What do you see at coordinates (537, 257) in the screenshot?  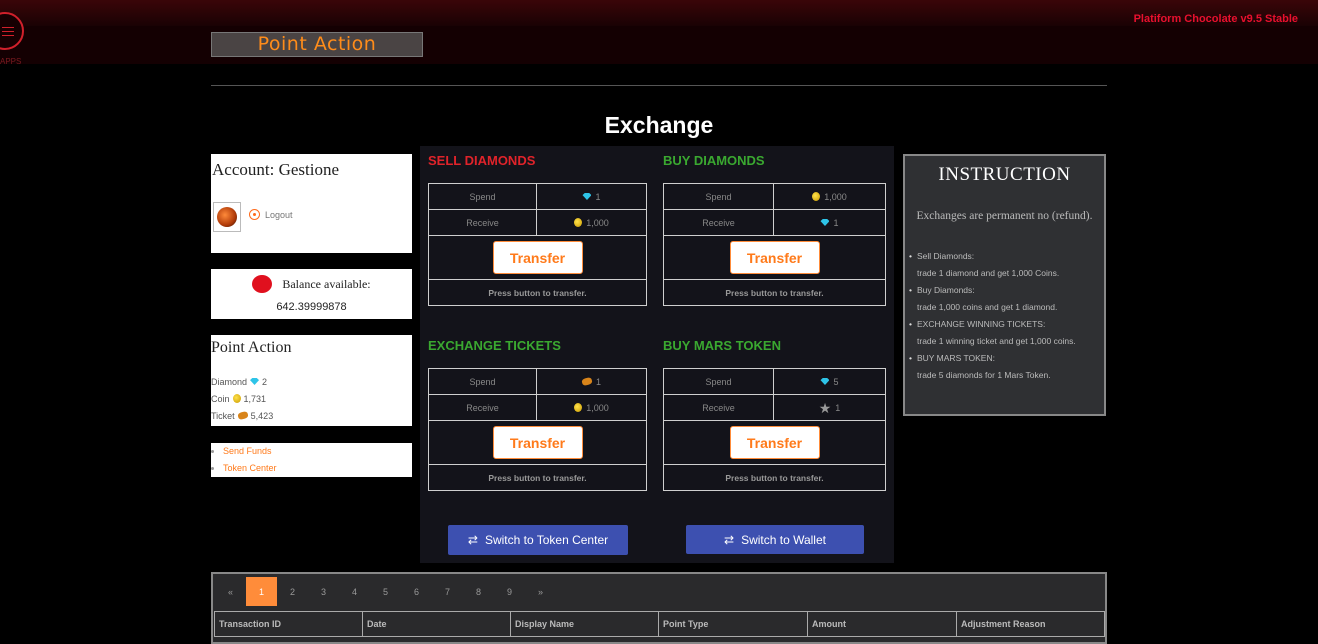 I see `sell-diamonds-transfer-button: Transfer` at bounding box center [537, 257].